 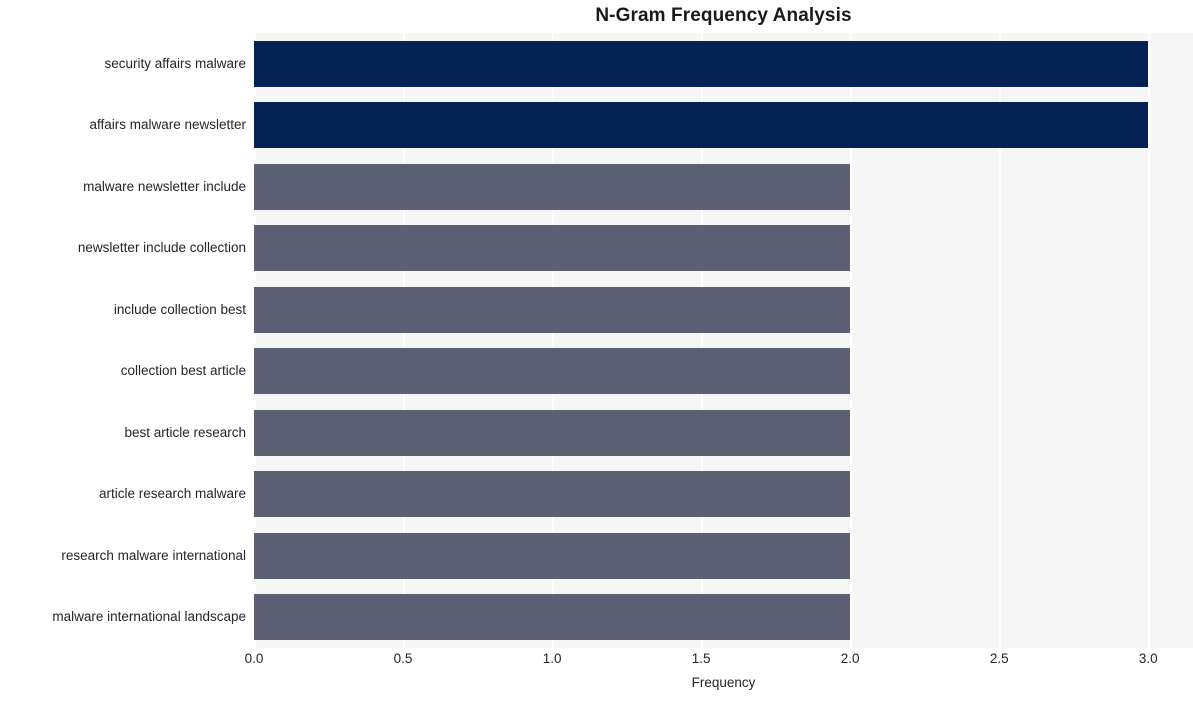 I want to click on y-tick-label: malware newsletter include, so click(x=164, y=186).